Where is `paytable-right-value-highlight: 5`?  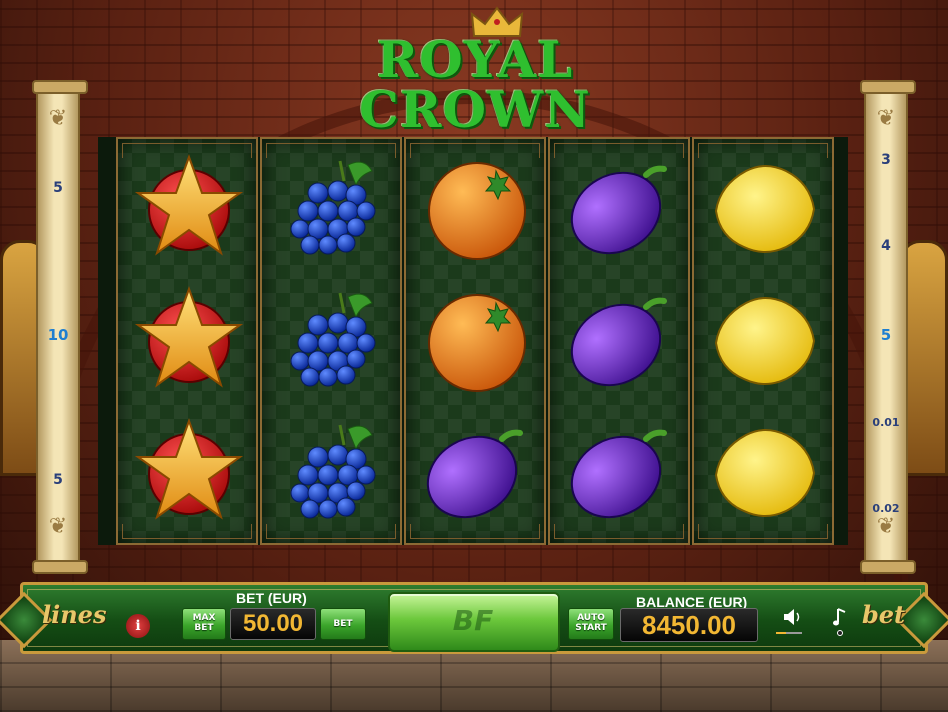
paytable-right-value-highlight: 5 is located at coordinates (886, 335).